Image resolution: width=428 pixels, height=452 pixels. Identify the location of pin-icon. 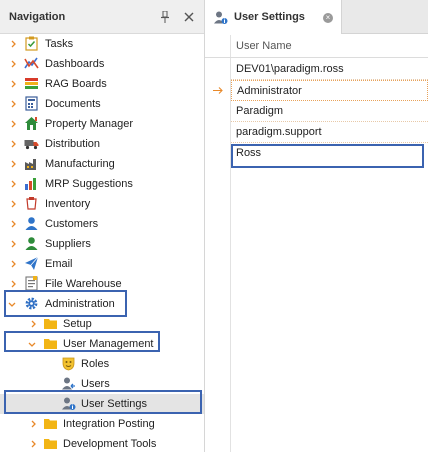
(165, 17).